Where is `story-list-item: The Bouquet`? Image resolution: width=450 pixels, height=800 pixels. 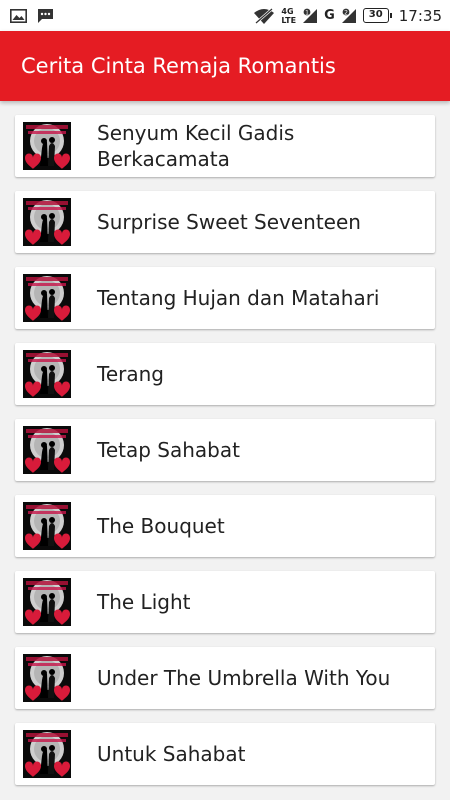 story-list-item: The Bouquet is located at coordinates (225, 526).